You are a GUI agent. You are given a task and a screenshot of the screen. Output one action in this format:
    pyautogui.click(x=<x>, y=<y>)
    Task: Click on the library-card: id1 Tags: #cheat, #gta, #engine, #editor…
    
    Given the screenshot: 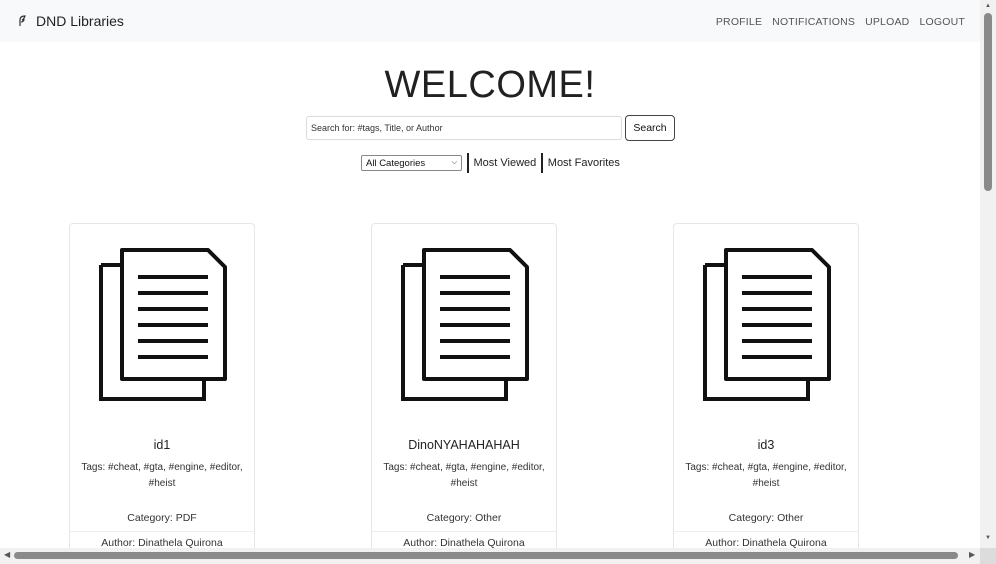 What is the action you would take?
    pyautogui.click(x=162, y=385)
    